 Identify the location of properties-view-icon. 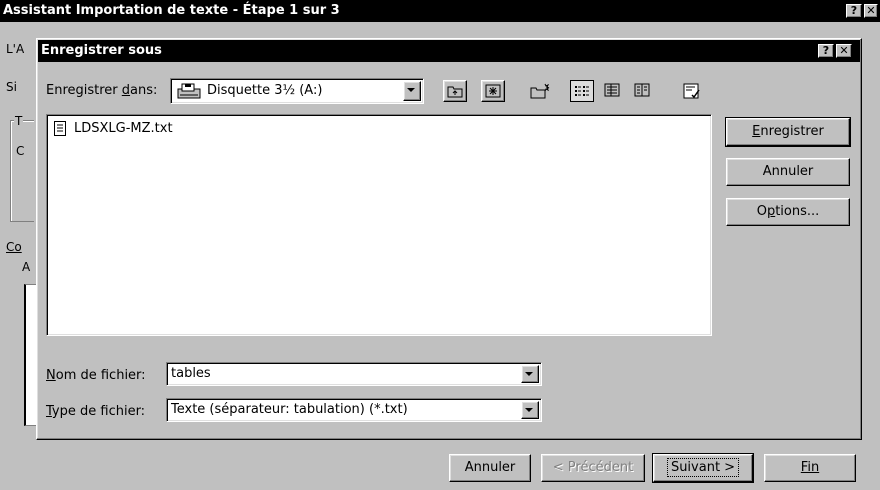
(642, 90).